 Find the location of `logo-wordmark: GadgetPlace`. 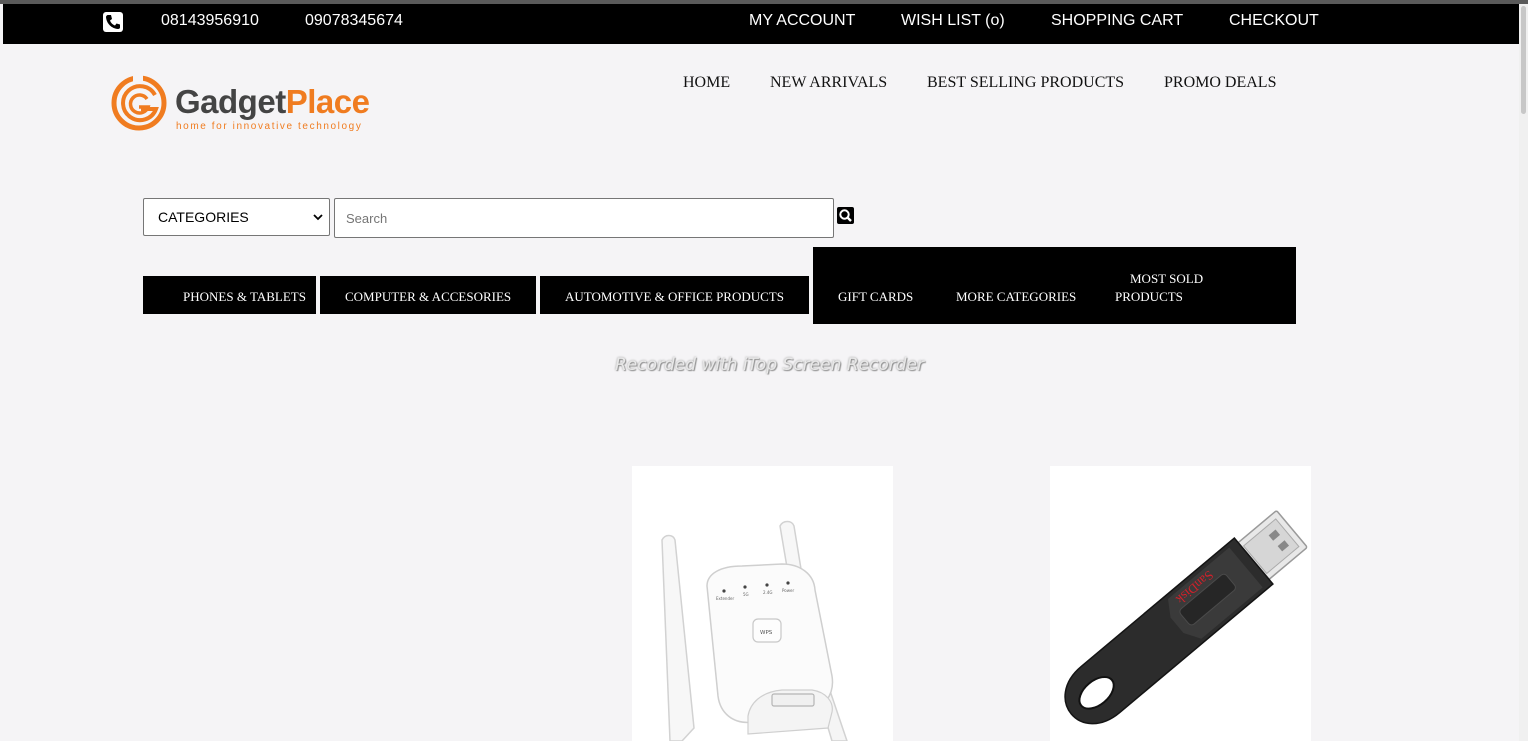

logo-wordmark: GadgetPlace is located at coordinates (272, 102).